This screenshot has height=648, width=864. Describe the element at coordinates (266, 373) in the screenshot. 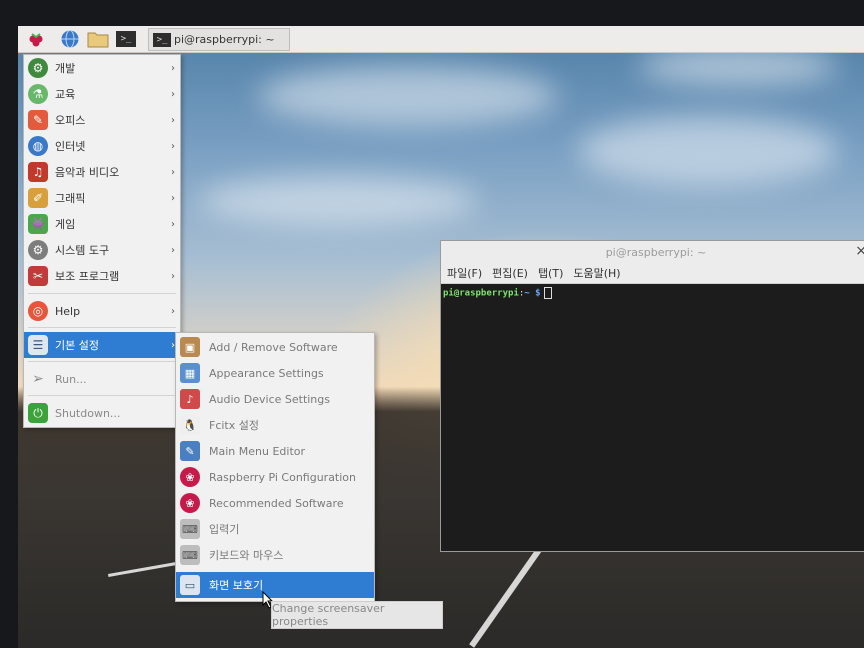

I see `submenu-item-label: Appearance Settings` at that location.